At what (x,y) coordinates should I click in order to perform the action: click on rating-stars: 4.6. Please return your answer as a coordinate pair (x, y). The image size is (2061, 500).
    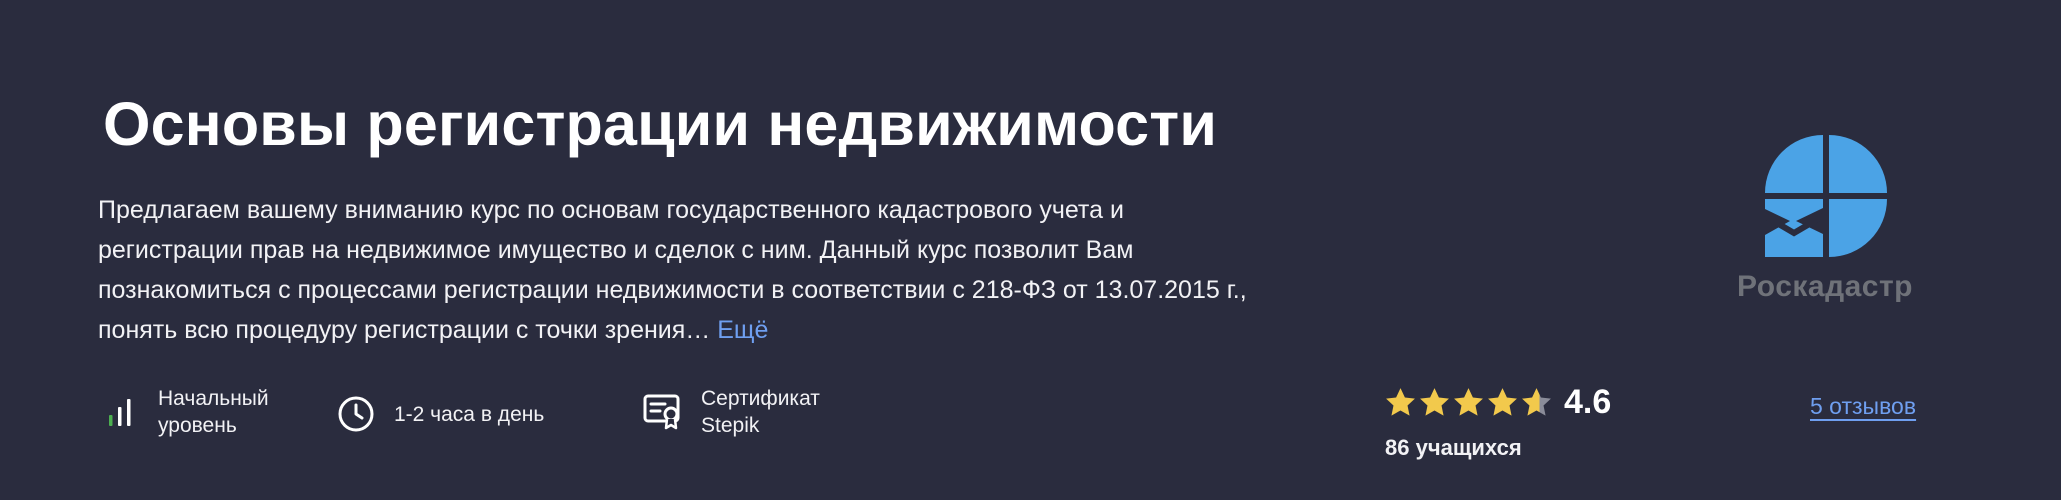
    Looking at the image, I should click on (1497, 402).